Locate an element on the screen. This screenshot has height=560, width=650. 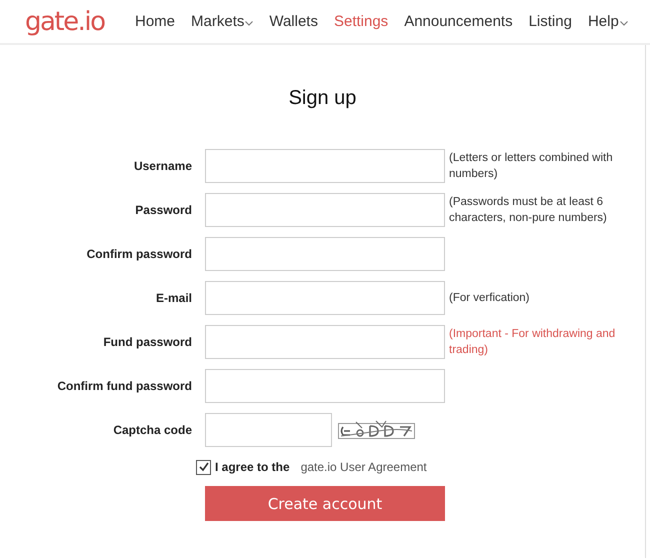
page-title: Sign up is located at coordinates (323, 98).